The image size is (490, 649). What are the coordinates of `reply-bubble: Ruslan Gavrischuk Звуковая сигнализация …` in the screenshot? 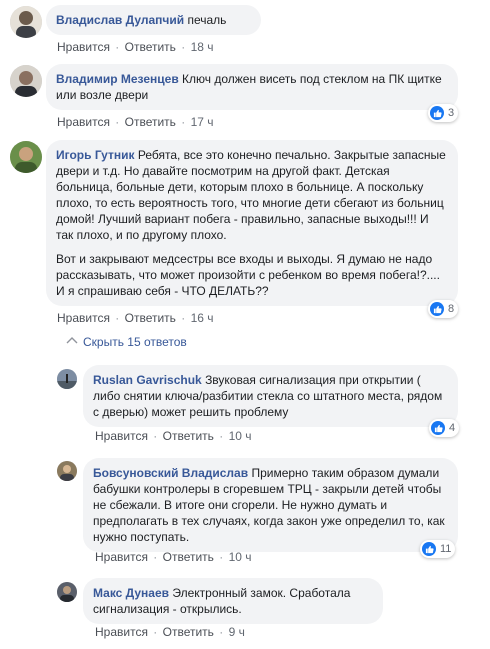 It's located at (270, 396).